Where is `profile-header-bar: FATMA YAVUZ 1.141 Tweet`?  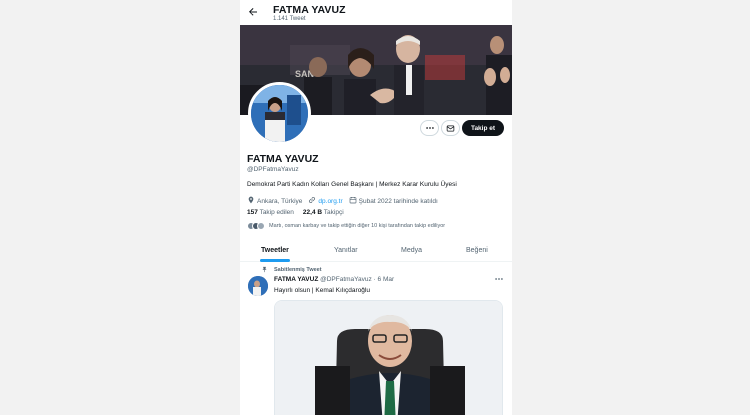 profile-header-bar: FATMA YAVUZ 1.141 Tweet is located at coordinates (376, 12).